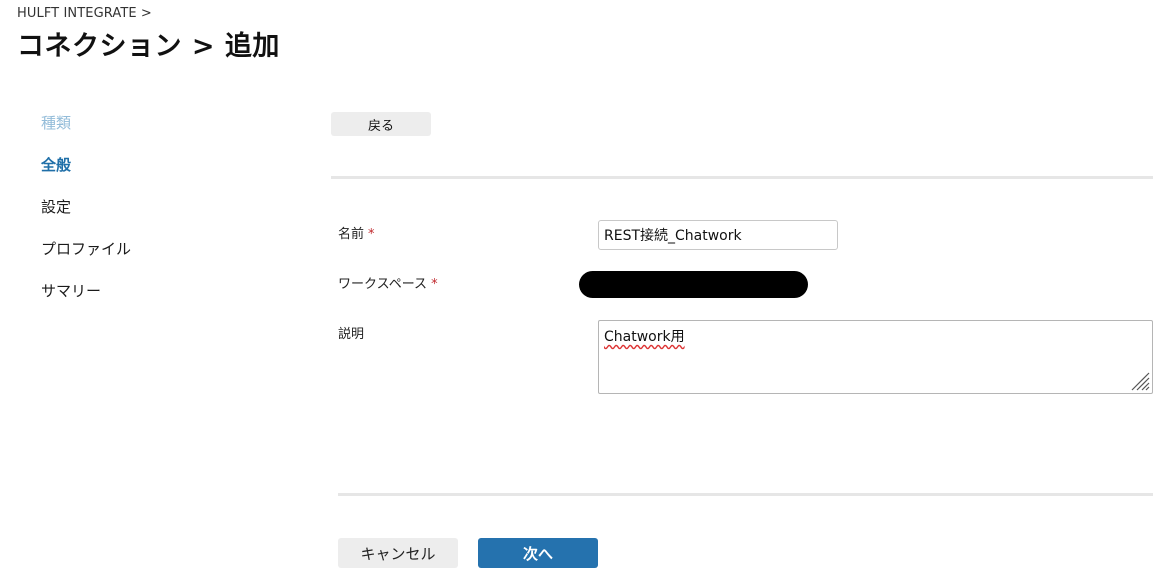  What do you see at coordinates (84, 13) in the screenshot?
I see `breadcrumb: HULFT INTEGRATE >` at bounding box center [84, 13].